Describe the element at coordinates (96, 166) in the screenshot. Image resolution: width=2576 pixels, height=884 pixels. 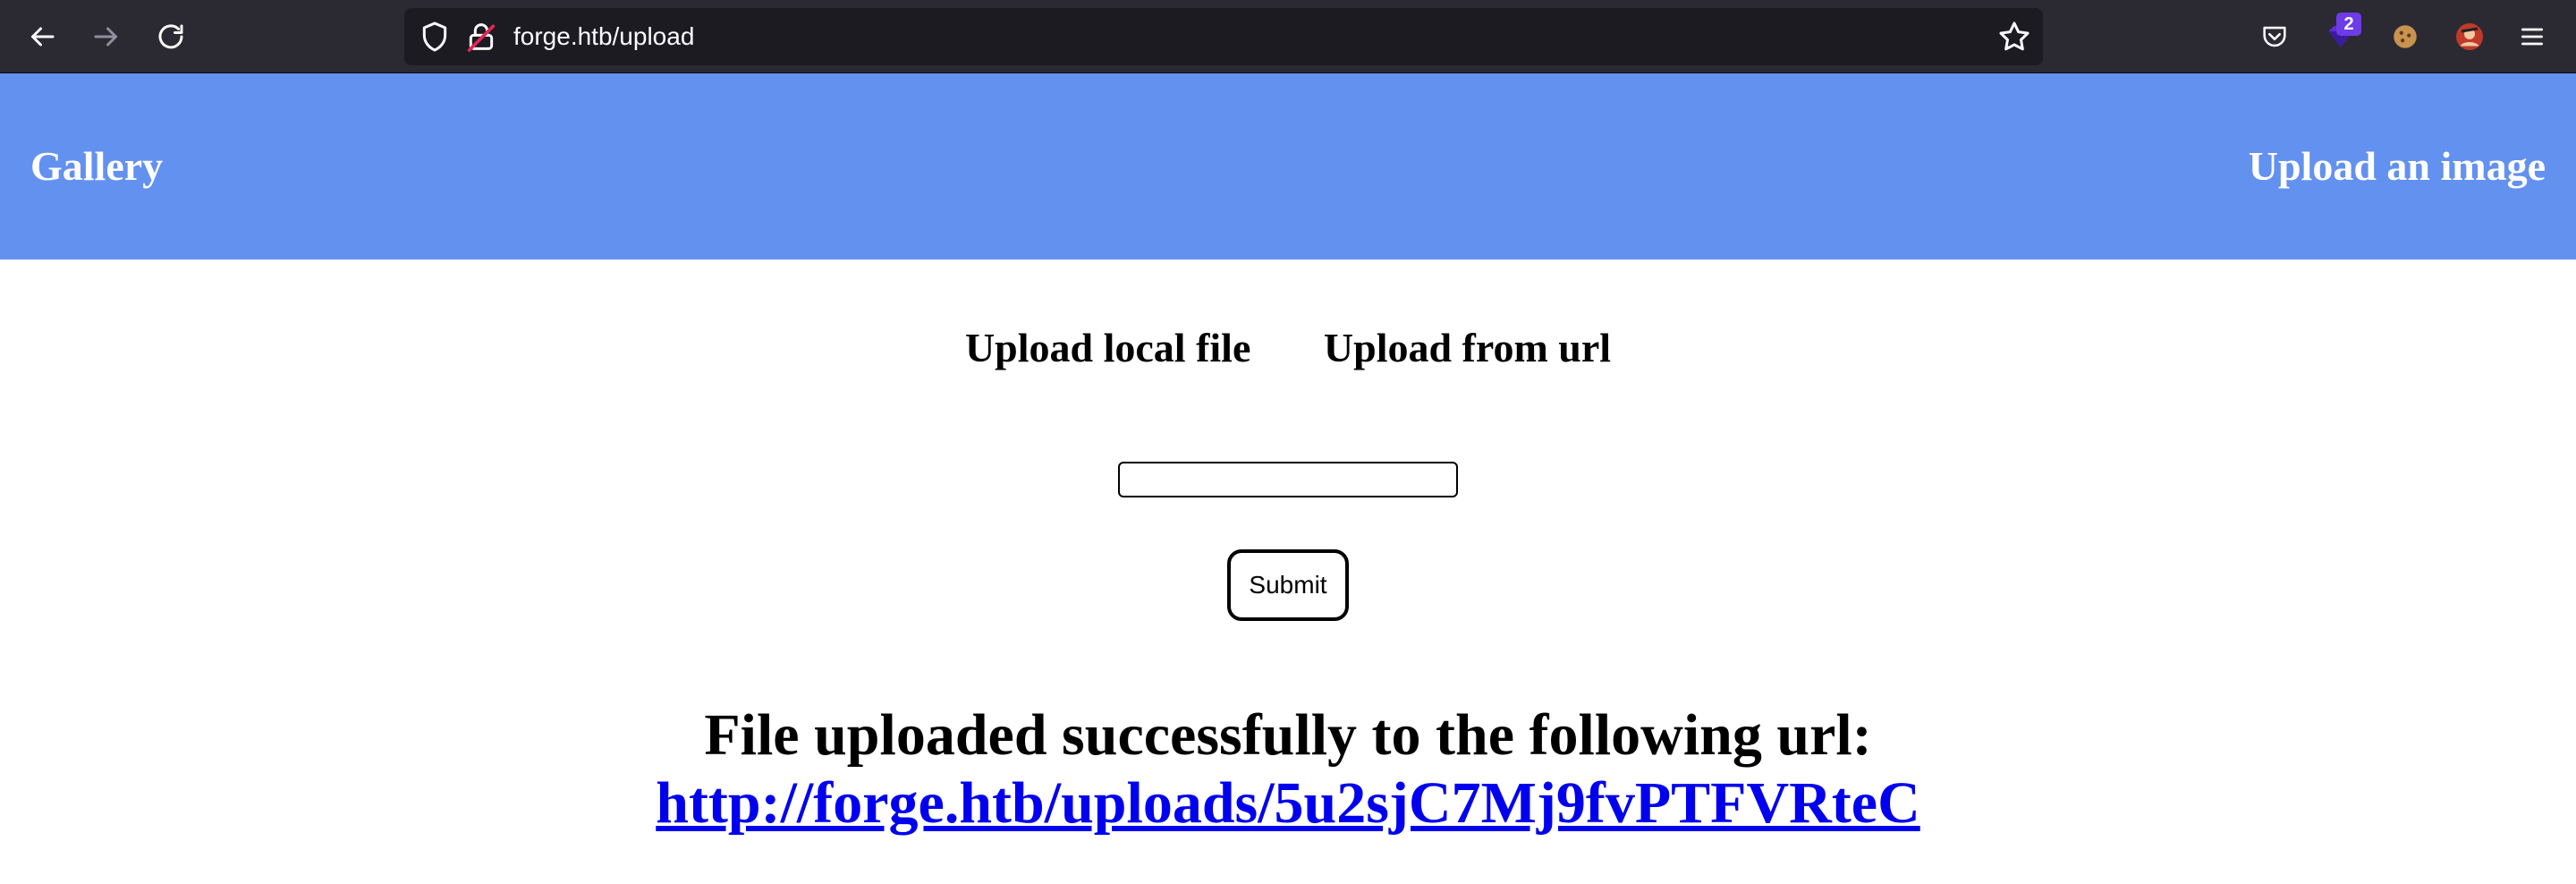
I see `gallery-link: Gallery` at that location.